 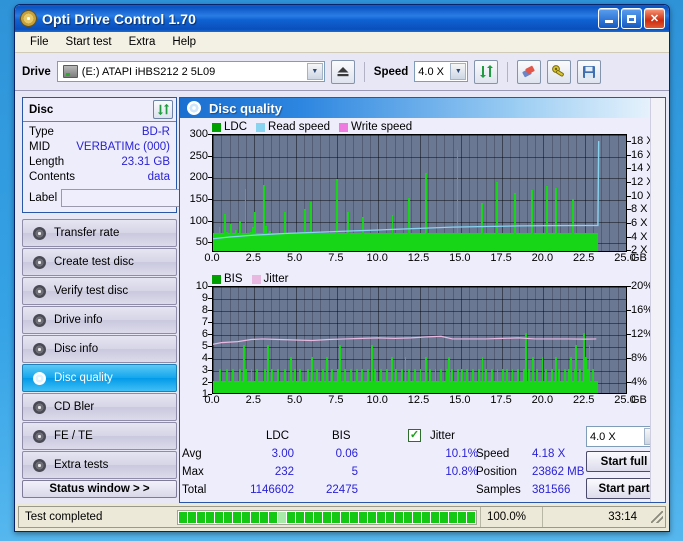 What do you see at coordinates (631, 18) in the screenshot?
I see `maximize-button` at bounding box center [631, 18].